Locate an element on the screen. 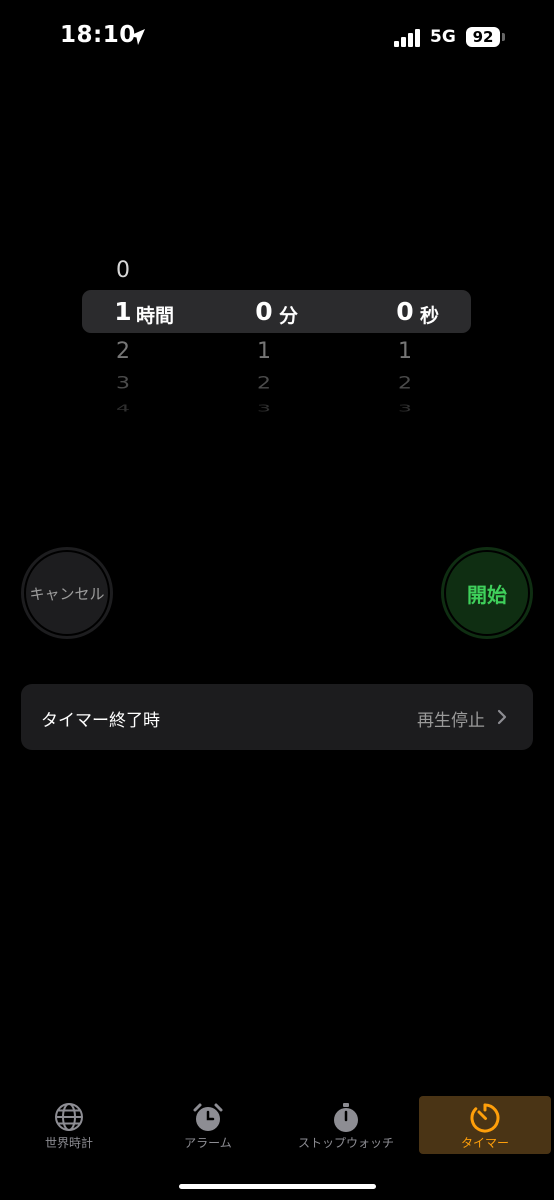 This screenshot has height=1200, width=554. tab-stopwatch: ストップウォッチ is located at coordinates (346, 1125).